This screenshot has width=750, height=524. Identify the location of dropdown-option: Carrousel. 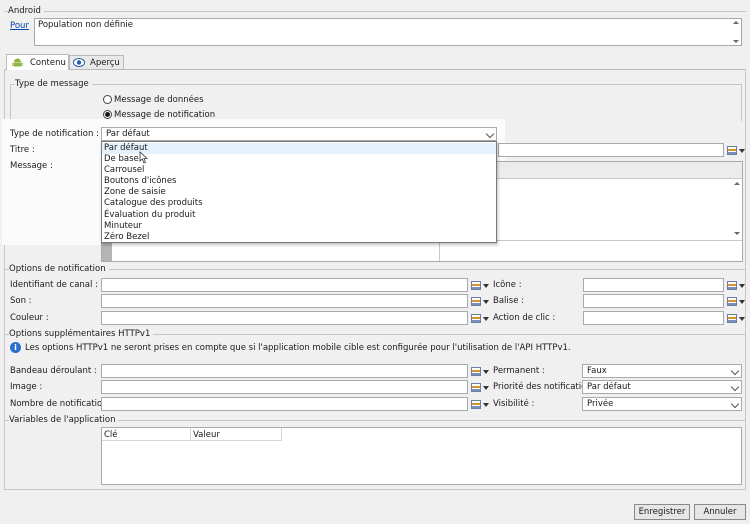
(299, 170).